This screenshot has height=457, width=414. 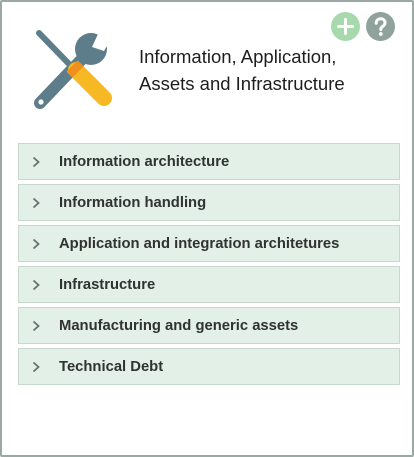 I want to click on section-manufacturing-assets: Manufacturing and generic assets, so click(x=209, y=325).